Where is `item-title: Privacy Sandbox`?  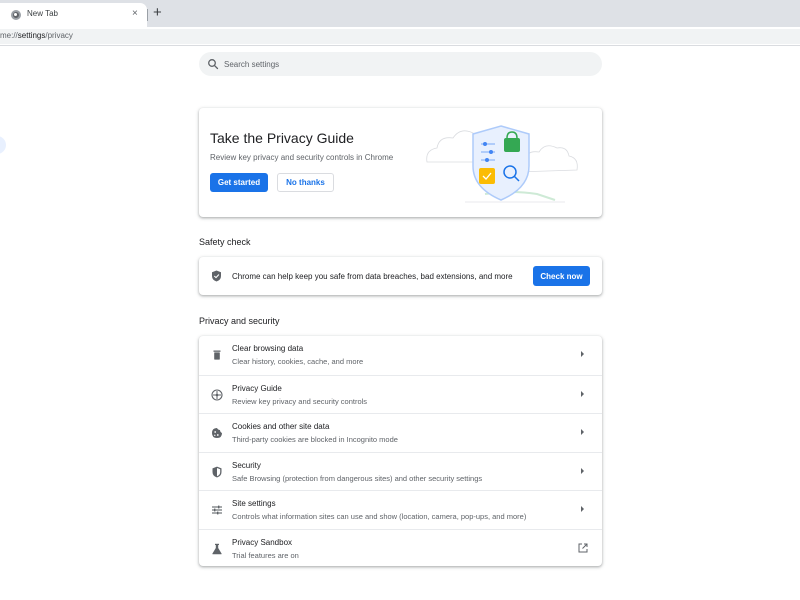
item-title: Privacy Sandbox is located at coordinates (262, 542).